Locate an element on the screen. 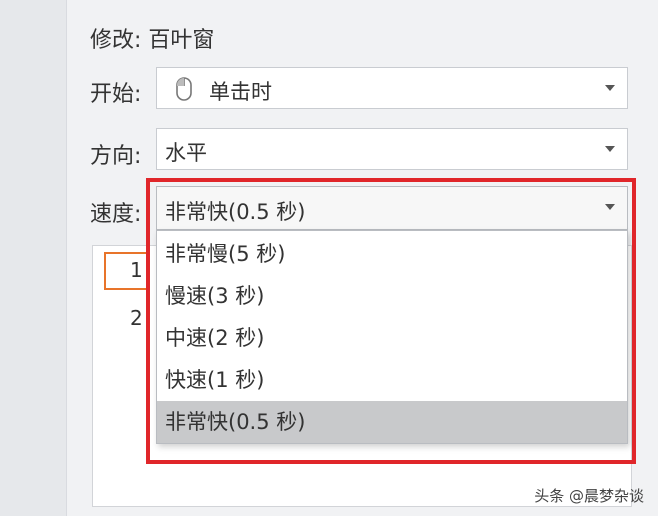 This screenshot has width=658, height=516. speed-option: 慢速(3 秒) is located at coordinates (392, 296).